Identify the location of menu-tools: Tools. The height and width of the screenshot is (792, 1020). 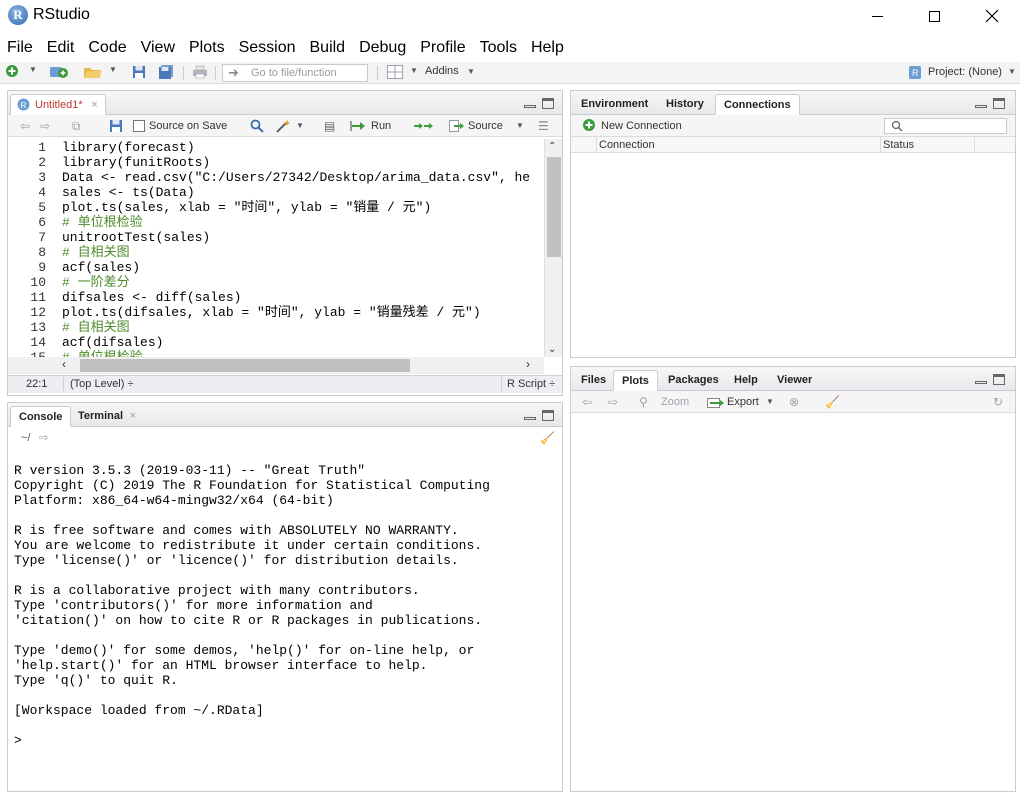
(498, 48).